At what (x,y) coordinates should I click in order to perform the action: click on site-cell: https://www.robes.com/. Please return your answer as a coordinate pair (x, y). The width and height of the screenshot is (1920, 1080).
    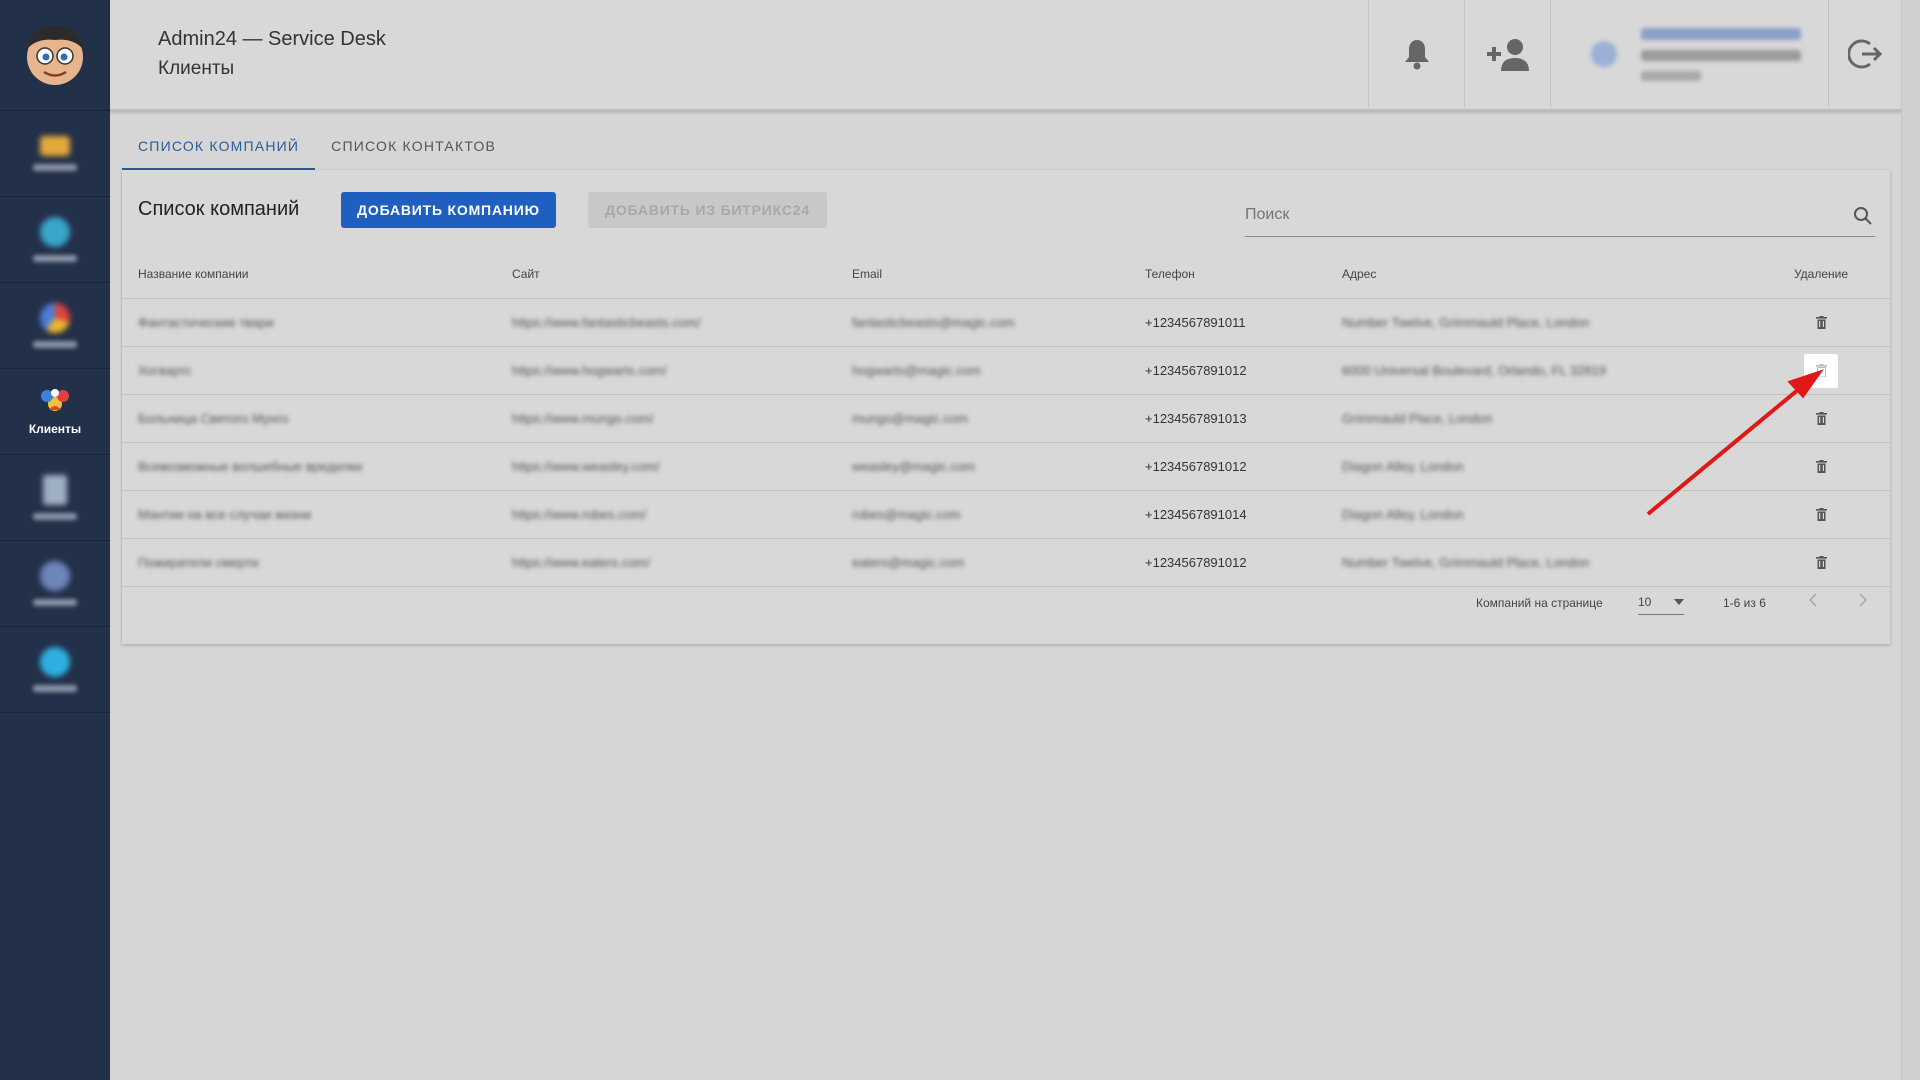
    Looking at the image, I should click on (682, 514).